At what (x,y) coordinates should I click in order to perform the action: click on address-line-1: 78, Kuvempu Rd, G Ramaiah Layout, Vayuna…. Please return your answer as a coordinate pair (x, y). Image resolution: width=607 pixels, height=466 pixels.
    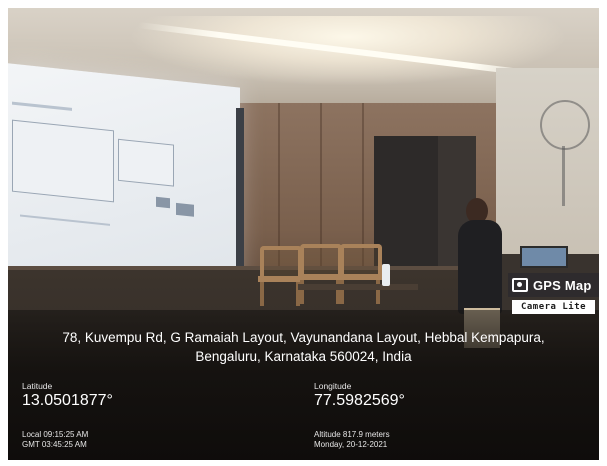
    Looking at the image, I should click on (303, 337).